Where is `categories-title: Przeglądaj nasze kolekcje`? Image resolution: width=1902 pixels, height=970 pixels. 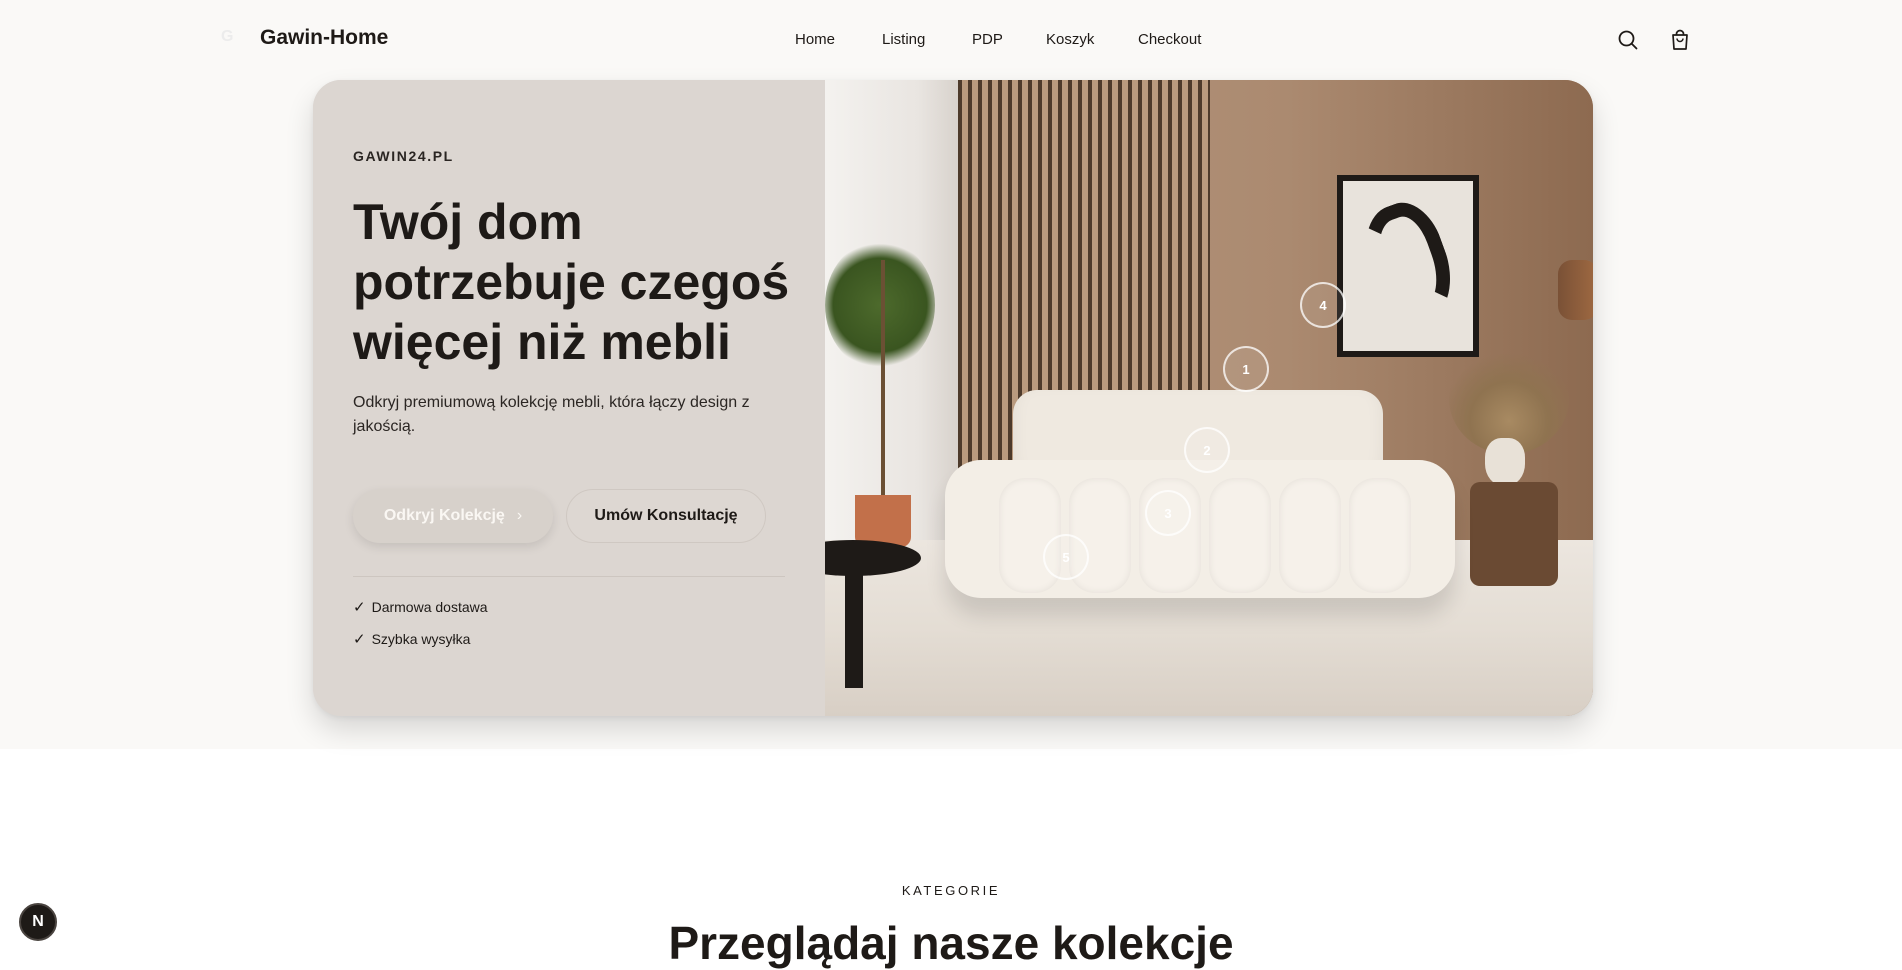
categories-title: Przeglądaj nasze kolekcje is located at coordinates (951, 943).